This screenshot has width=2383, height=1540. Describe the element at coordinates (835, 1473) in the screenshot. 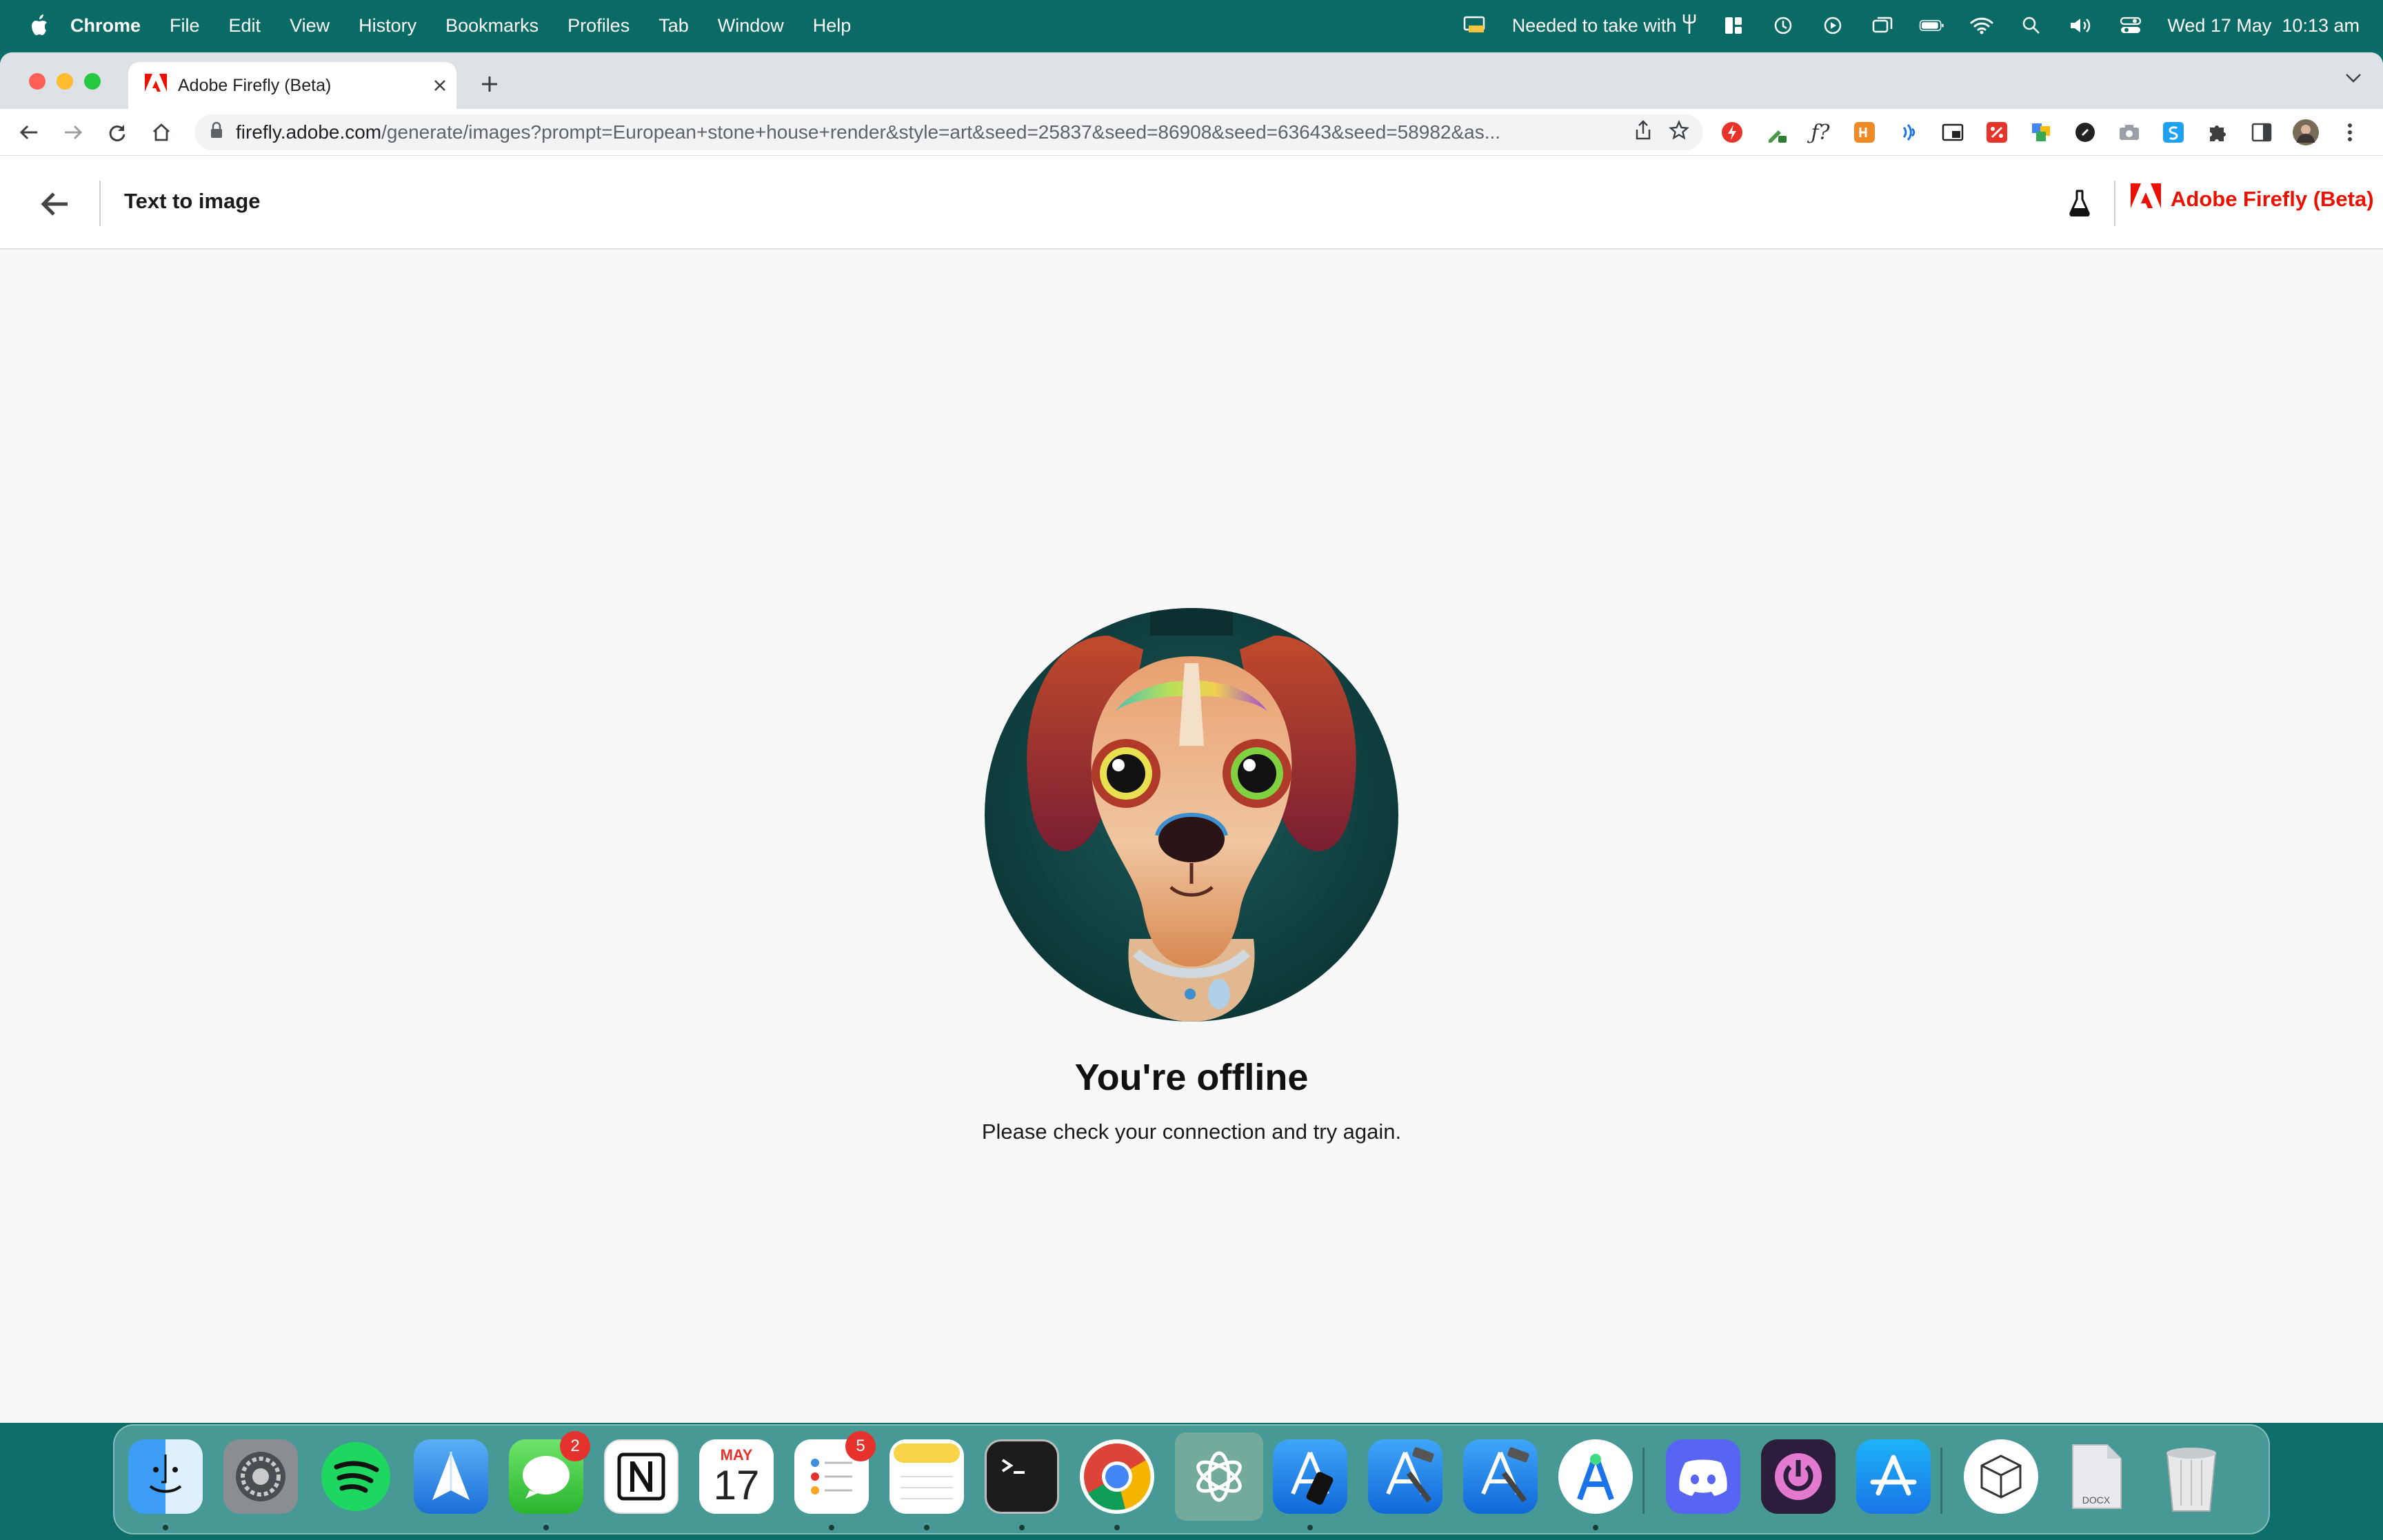

I see `reminders-icon: 5` at that location.